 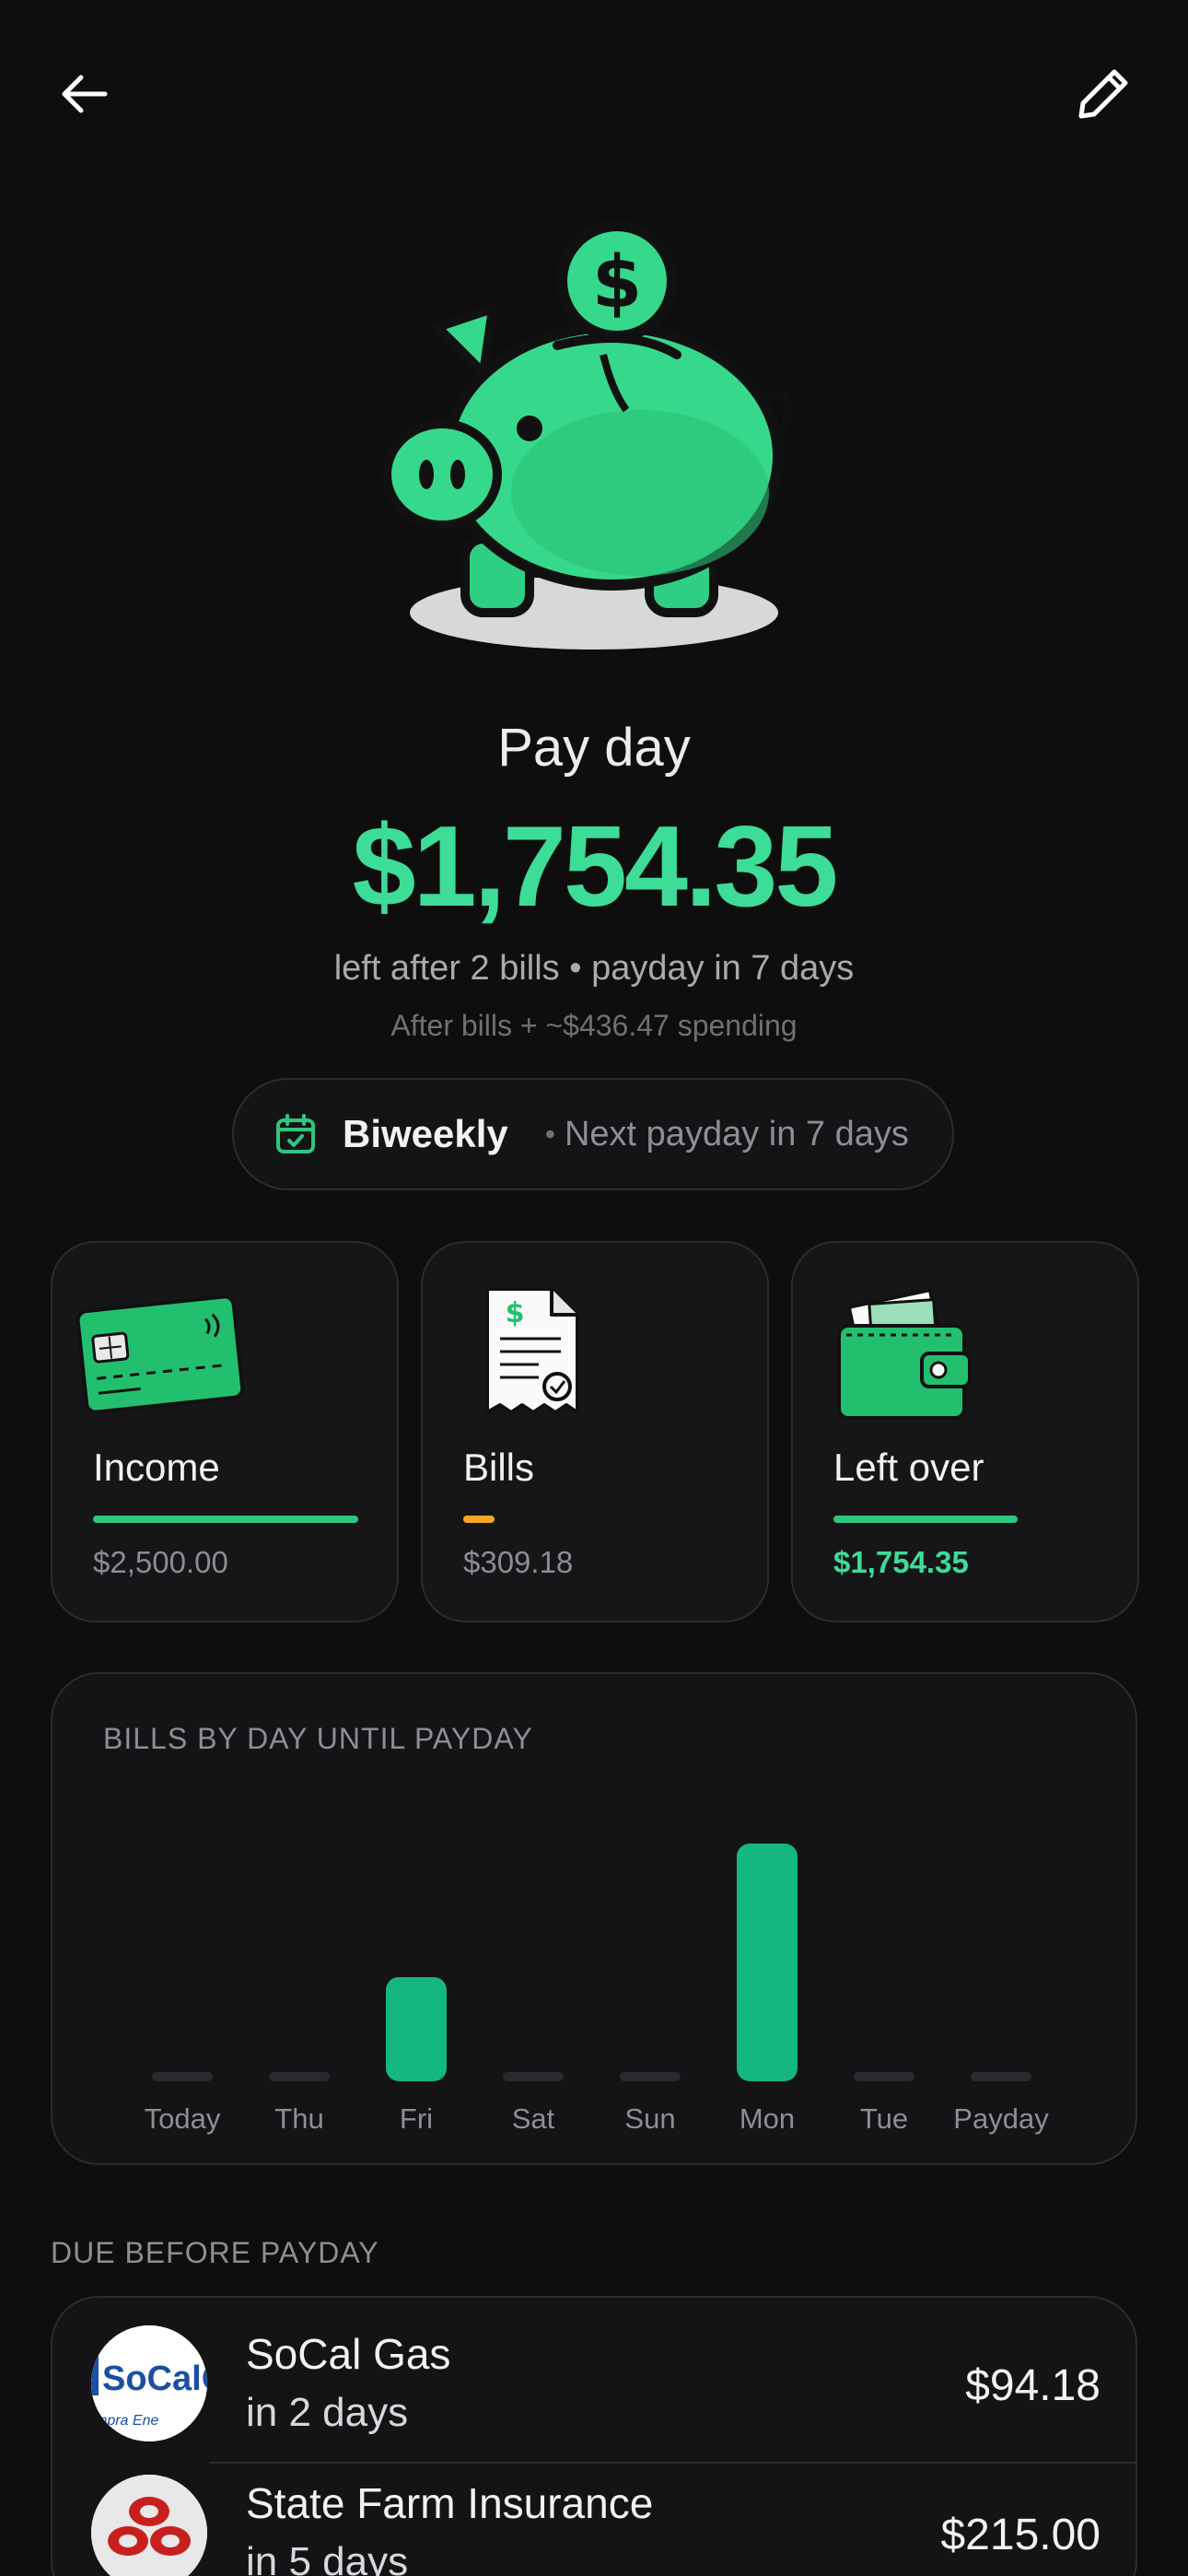 I want to click on bills-card: $ Bills $309.18, so click(x=595, y=1431).